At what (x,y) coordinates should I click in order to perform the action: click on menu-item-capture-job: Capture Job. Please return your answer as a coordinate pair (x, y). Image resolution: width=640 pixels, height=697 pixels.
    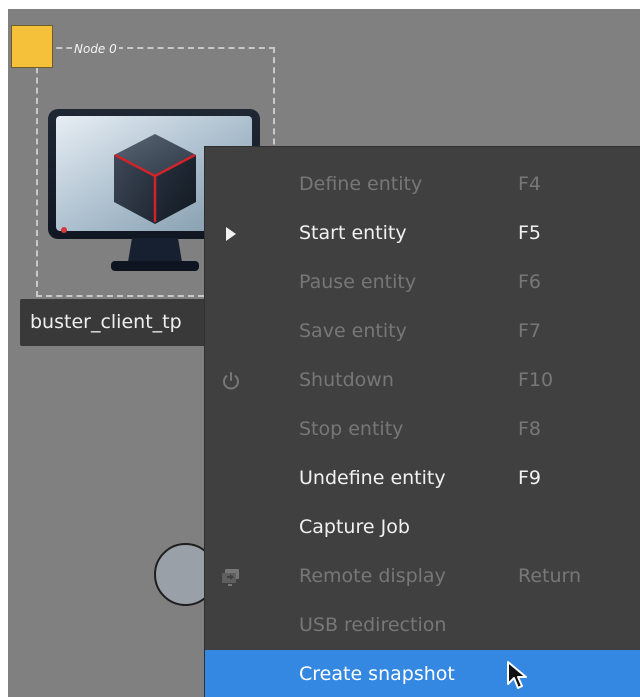
    Looking at the image, I should click on (422, 527).